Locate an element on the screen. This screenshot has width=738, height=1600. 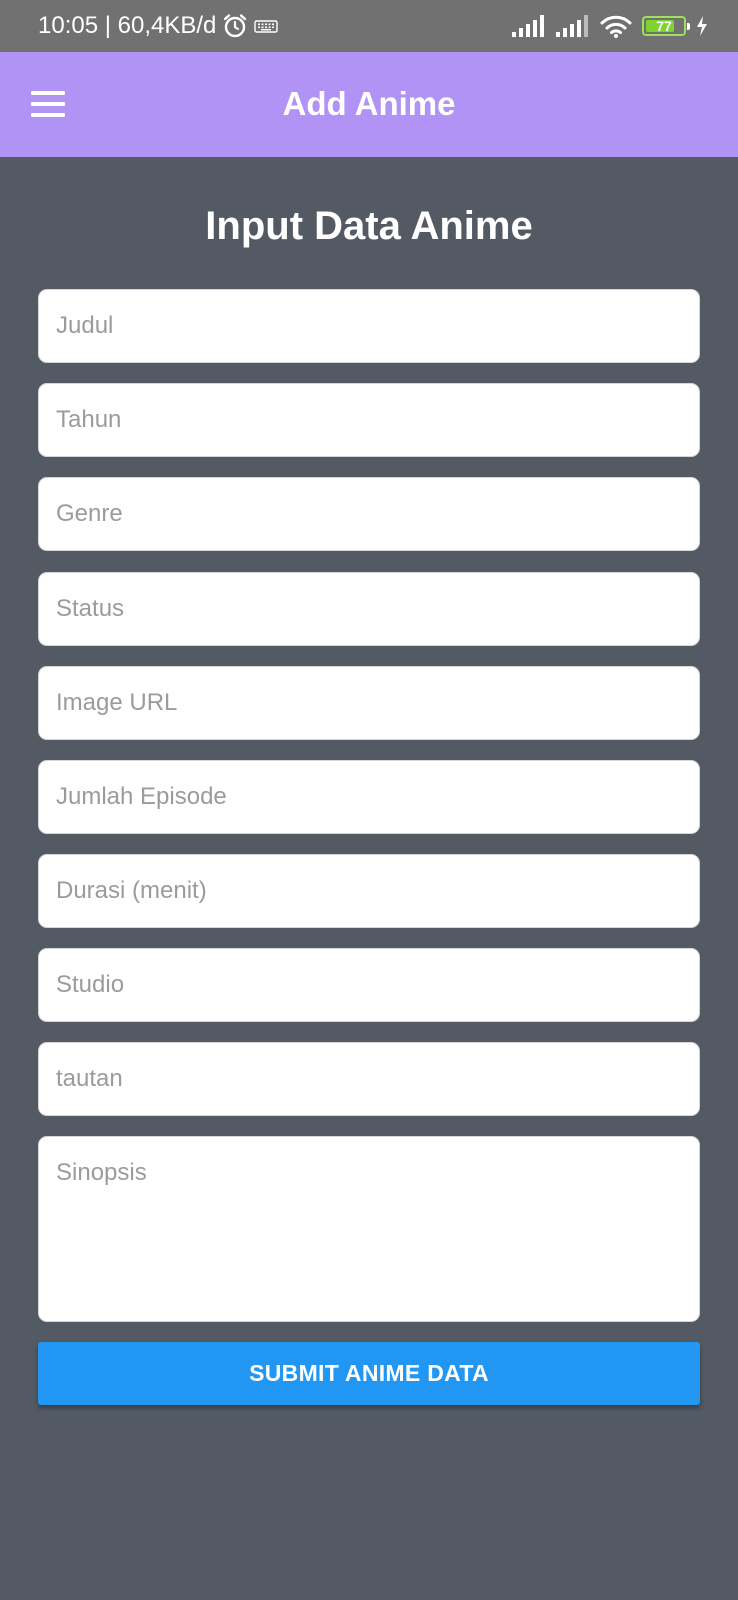
jumlah-episode-field is located at coordinates (369, 797).